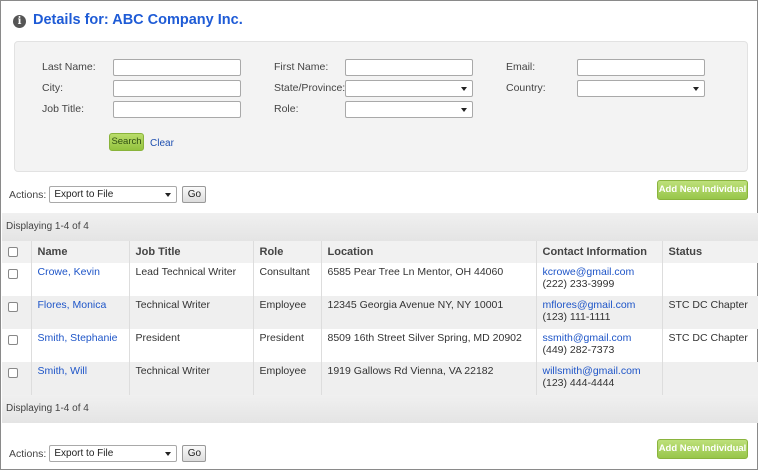  Describe the element at coordinates (80, 378) in the screenshot. I see `name-cell: Smith, Will` at that location.